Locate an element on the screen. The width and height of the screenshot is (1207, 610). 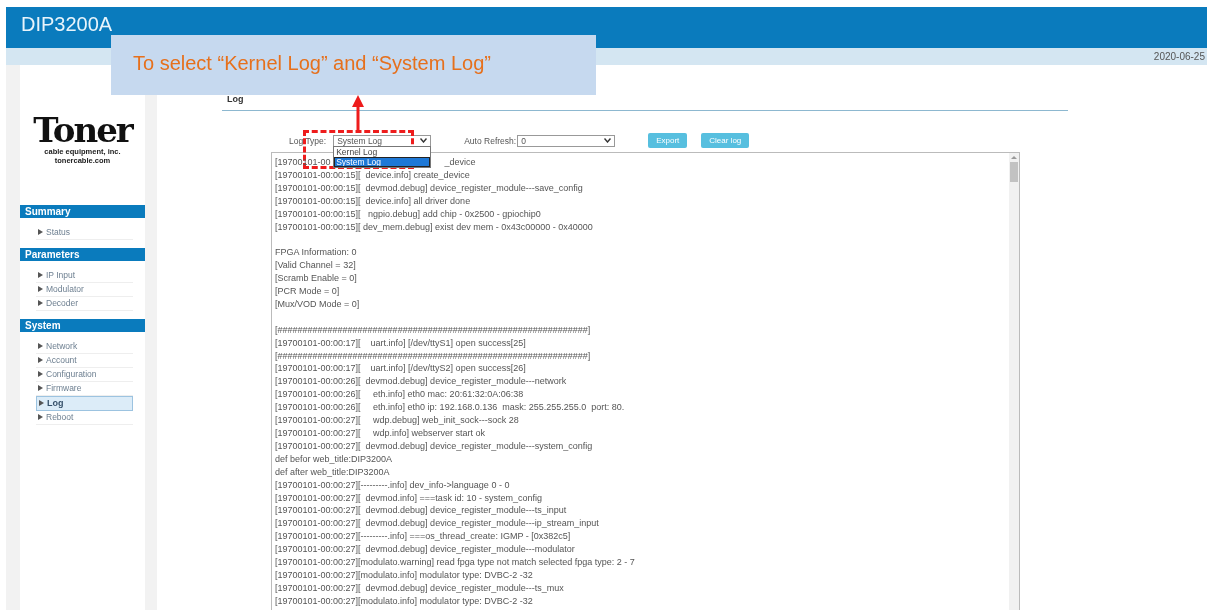
log-line: def after web_title:DIP3200A is located at coordinates (333, 472).